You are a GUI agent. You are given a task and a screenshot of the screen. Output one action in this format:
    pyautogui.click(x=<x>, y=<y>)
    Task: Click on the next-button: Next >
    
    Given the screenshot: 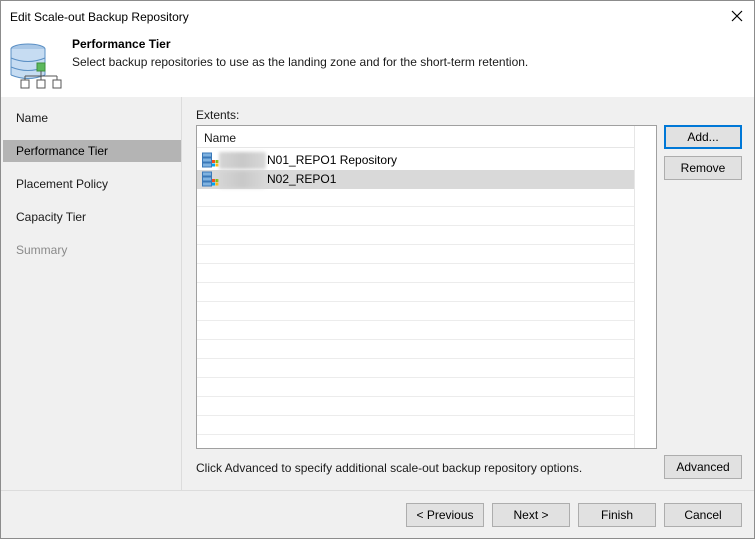 What is the action you would take?
    pyautogui.click(x=531, y=515)
    